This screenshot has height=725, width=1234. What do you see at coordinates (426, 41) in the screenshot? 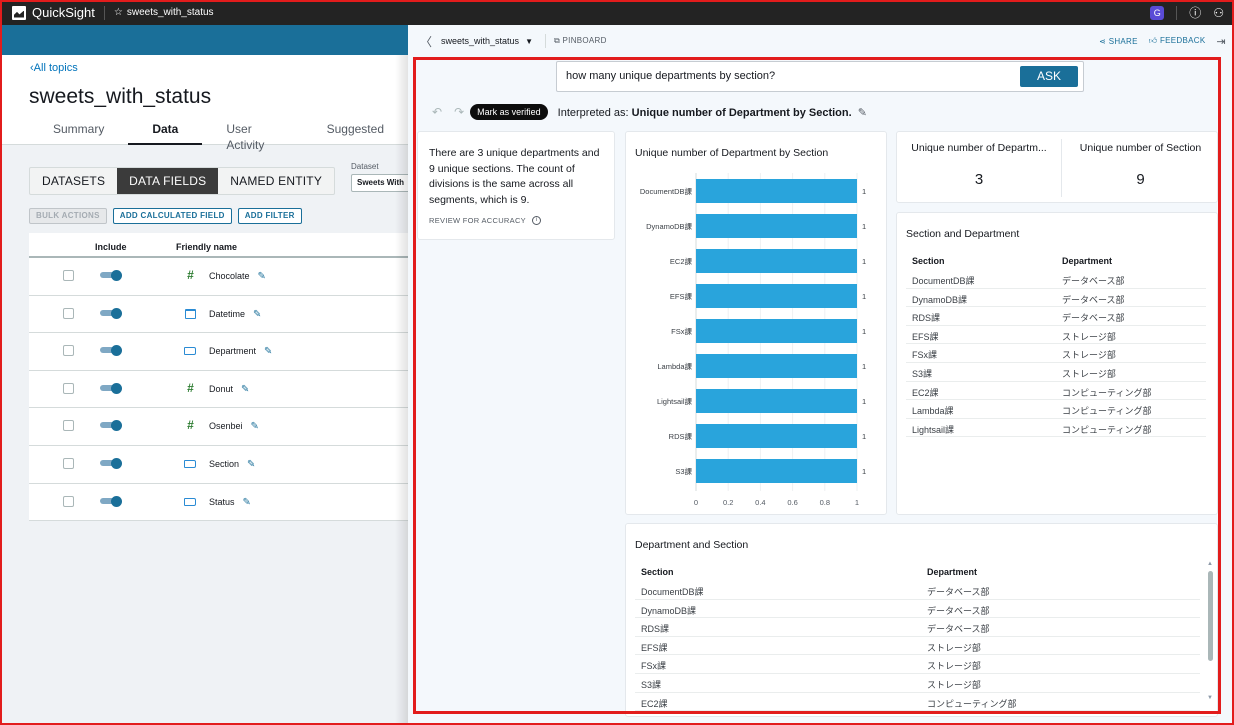
I see `chevron-left-icon: 〈` at bounding box center [426, 41].